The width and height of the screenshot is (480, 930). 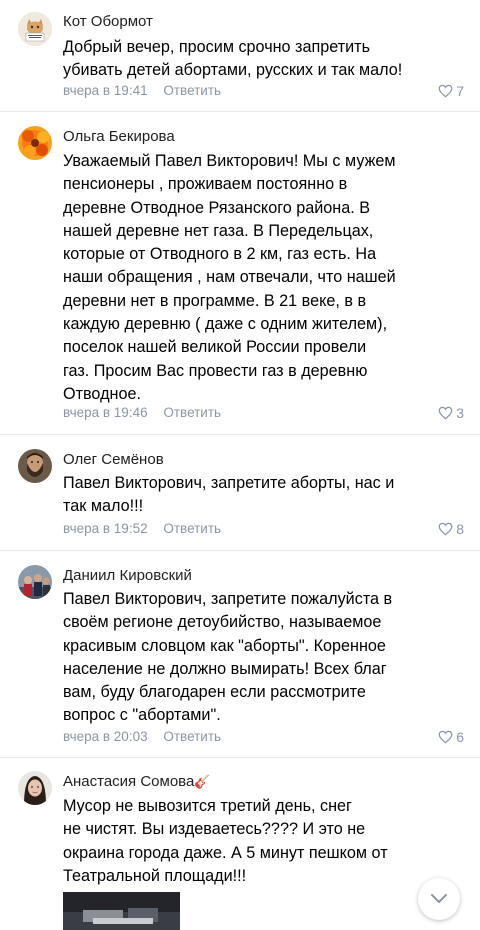 I want to click on scroll-down-button, so click(x=439, y=899).